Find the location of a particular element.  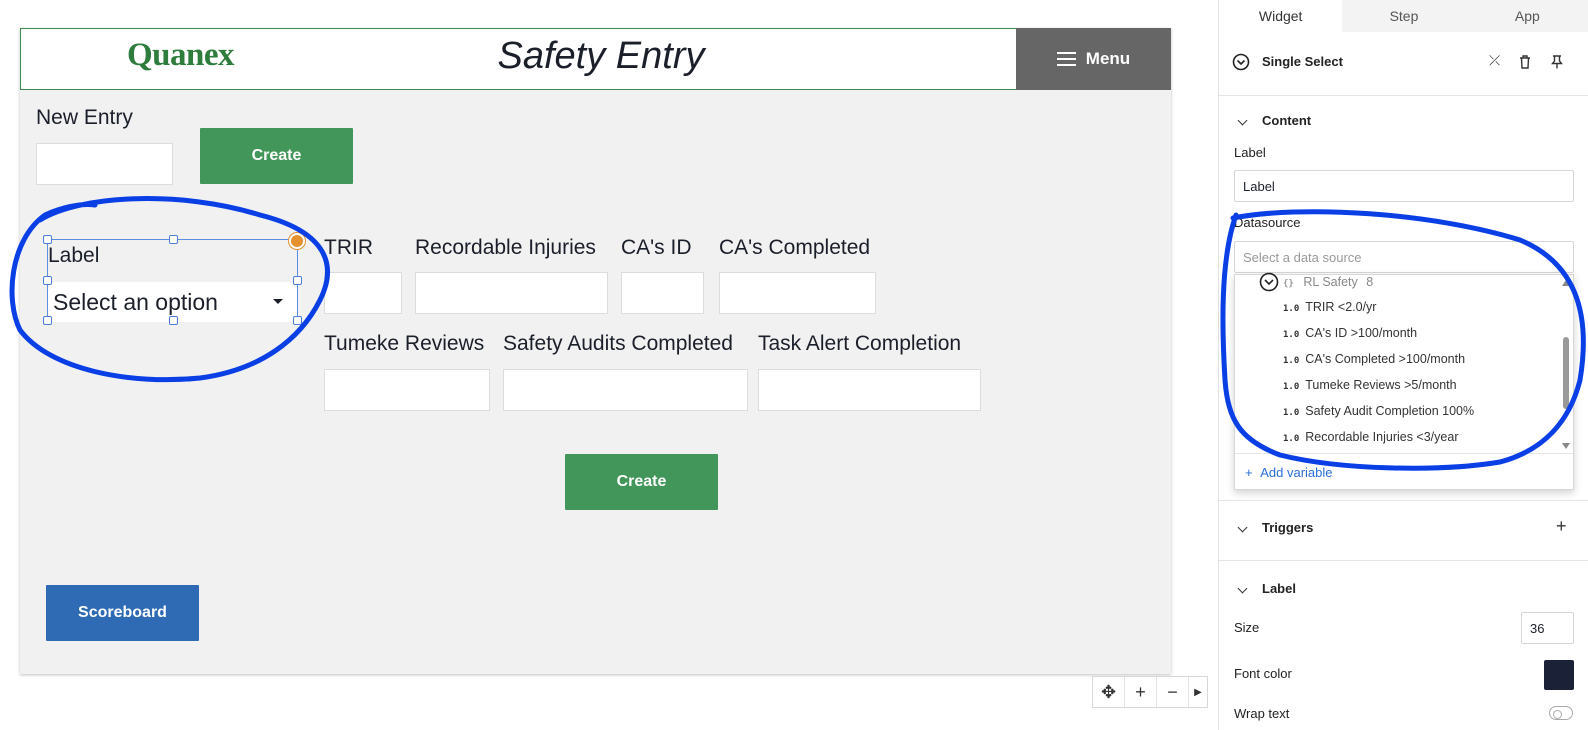

label-field-label: Label is located at coordinates (1250, 152).